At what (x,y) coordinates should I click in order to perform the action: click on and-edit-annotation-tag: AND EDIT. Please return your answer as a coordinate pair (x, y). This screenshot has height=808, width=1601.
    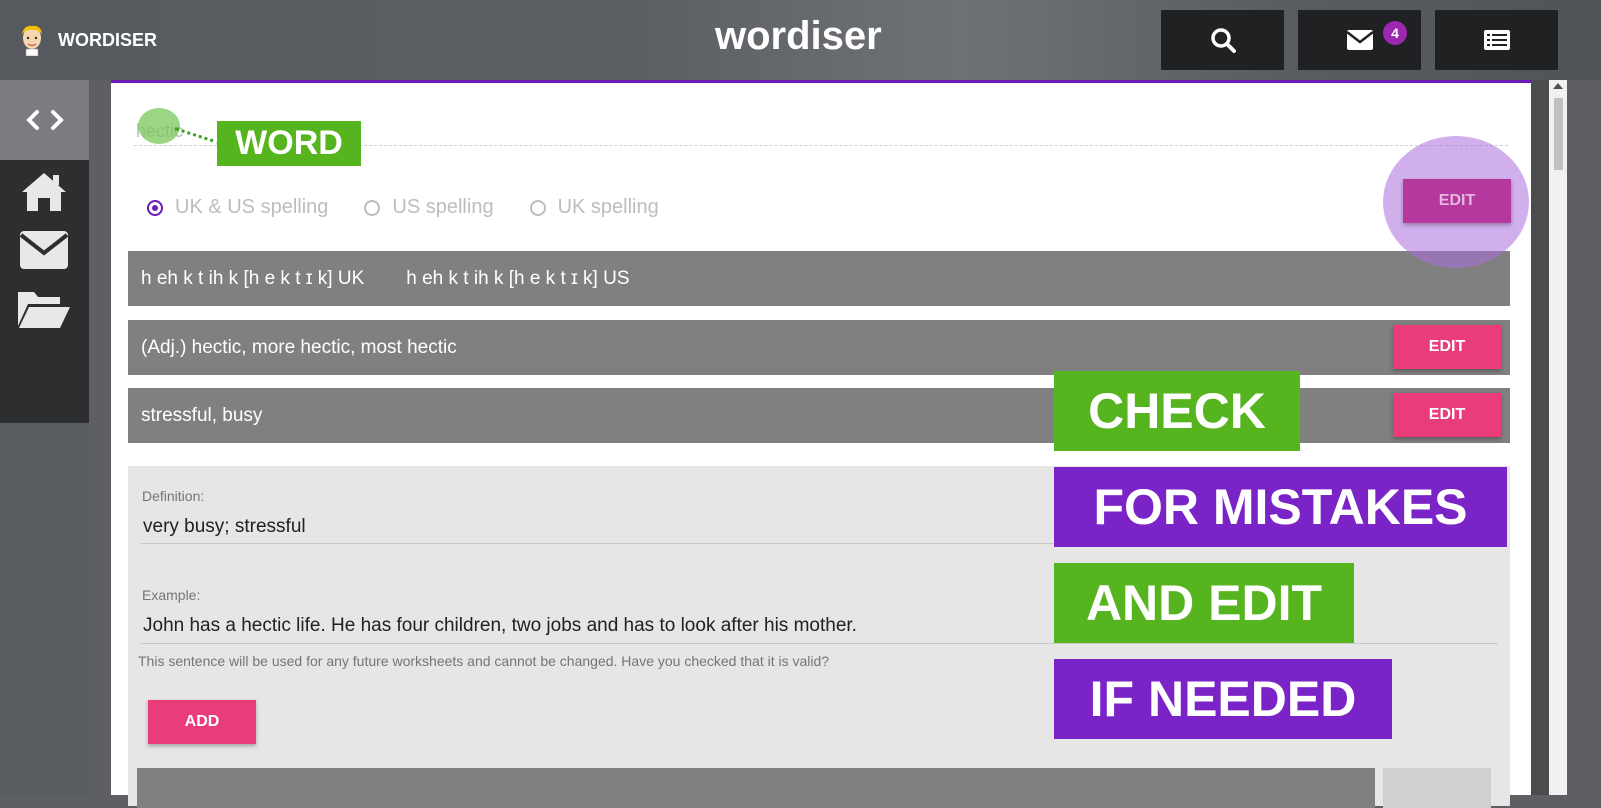
    Looking at the image, I should click on (1204, 603).